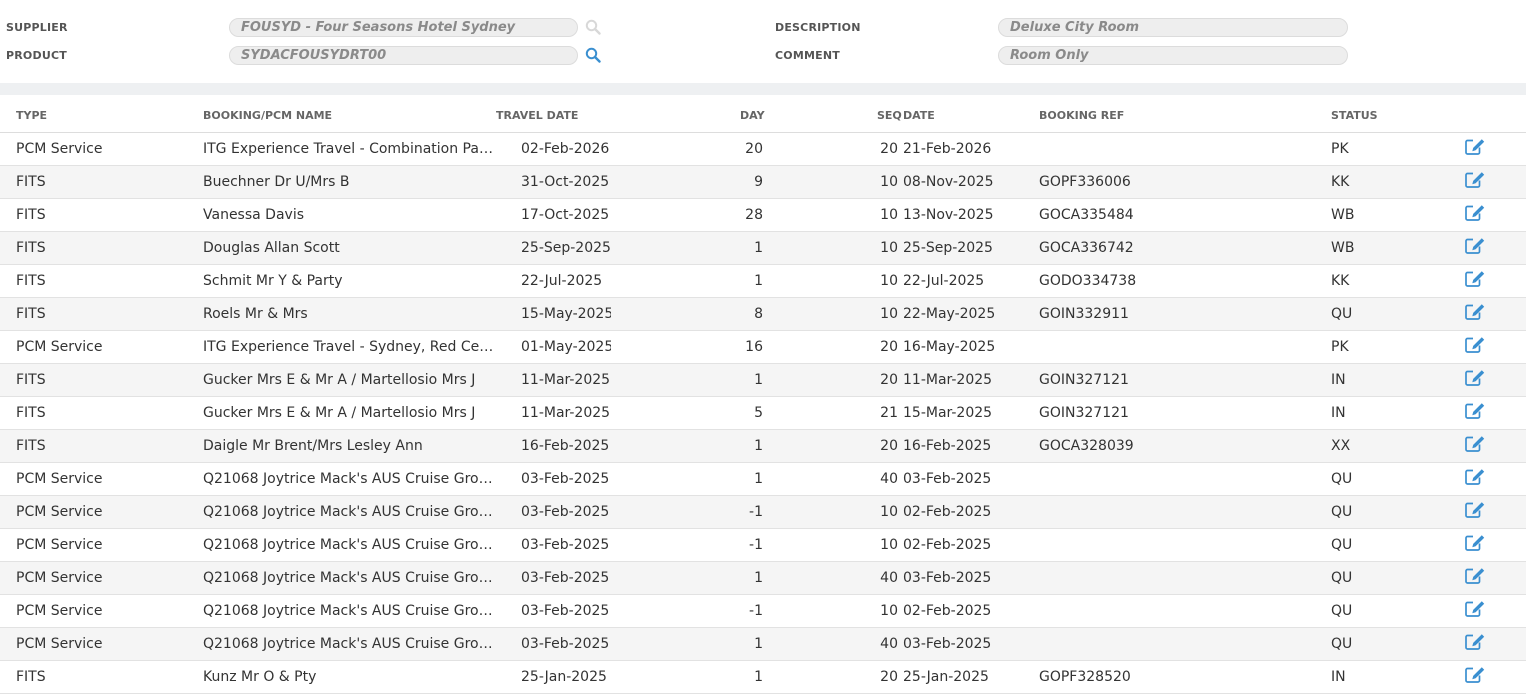 The width and height of the screenshot is (1526, 697). What do you see at coordinates (947, 446) in the screenshot?
I see `row-date: 16-Feb-2025` at bounding box center [947, 446].